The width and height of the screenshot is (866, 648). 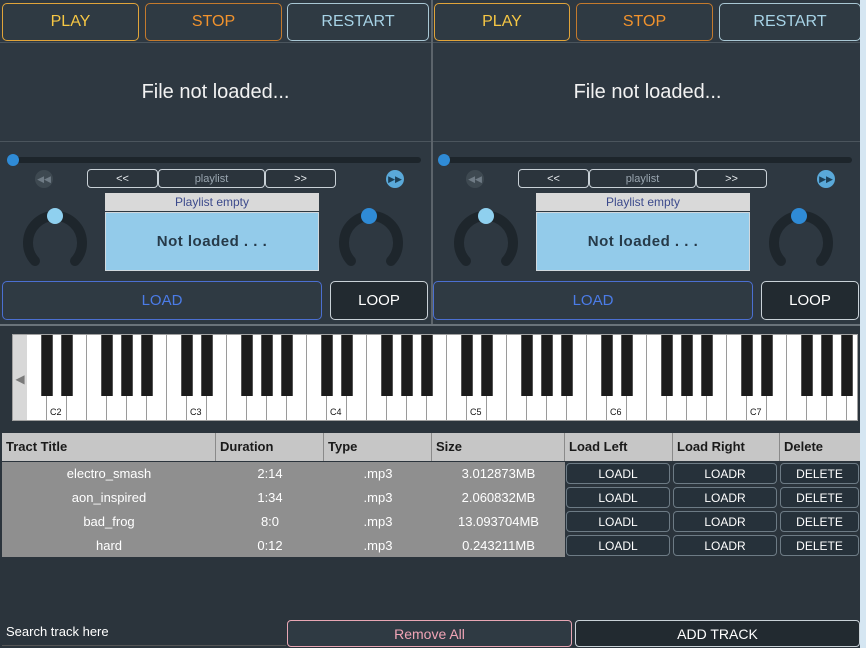 I want to click on right-play-button: PLAY, so click(x=502, y=22).